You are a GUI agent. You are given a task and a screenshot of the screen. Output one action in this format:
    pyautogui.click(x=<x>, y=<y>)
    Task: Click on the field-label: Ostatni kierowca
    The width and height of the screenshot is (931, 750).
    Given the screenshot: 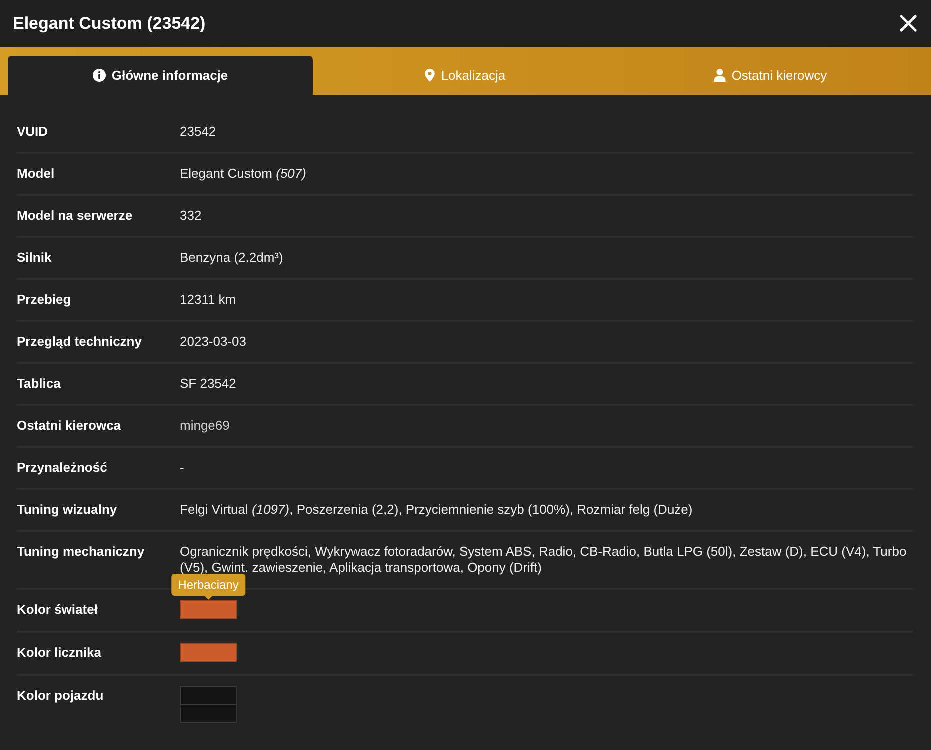 What is the action you would take?
    pyautogui.click(x=69, y=426)
    